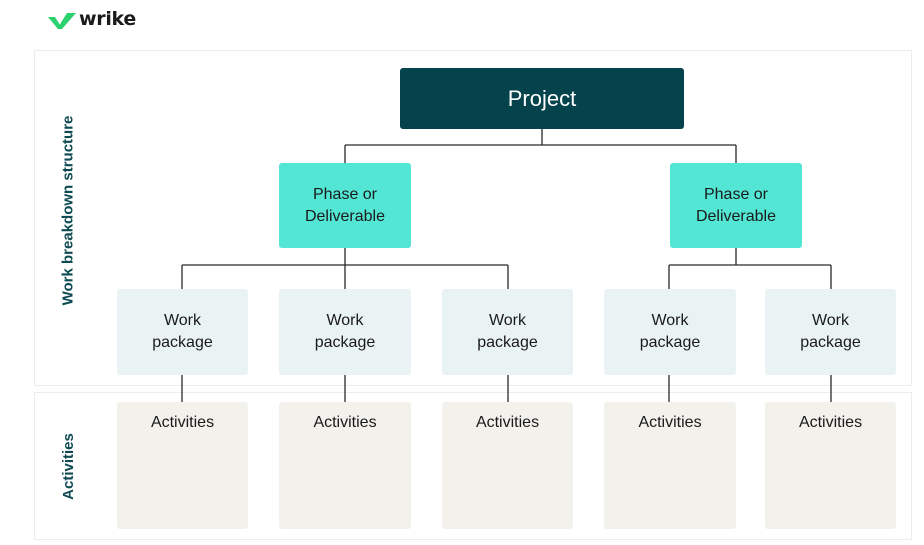 Image resolution: width=924 pixels, height=545 pixels. I want to click on brand-name: wrike, so click(107, 19).